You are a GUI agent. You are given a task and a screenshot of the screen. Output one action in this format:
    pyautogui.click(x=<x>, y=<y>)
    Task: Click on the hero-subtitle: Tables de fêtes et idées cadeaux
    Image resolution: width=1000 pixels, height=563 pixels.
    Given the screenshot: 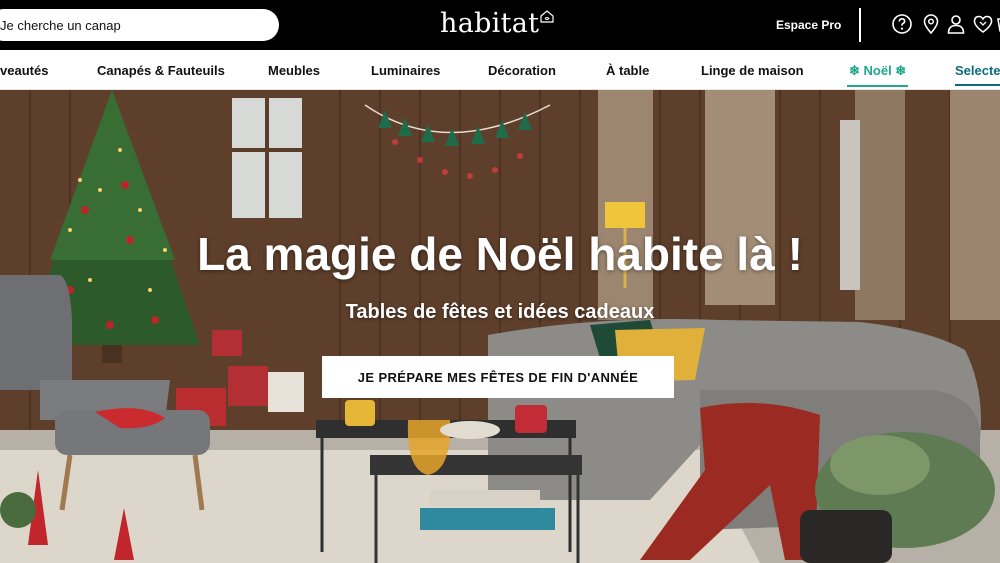 What is the action you would take?
    pyautogui.click(x=500, y=312)
    